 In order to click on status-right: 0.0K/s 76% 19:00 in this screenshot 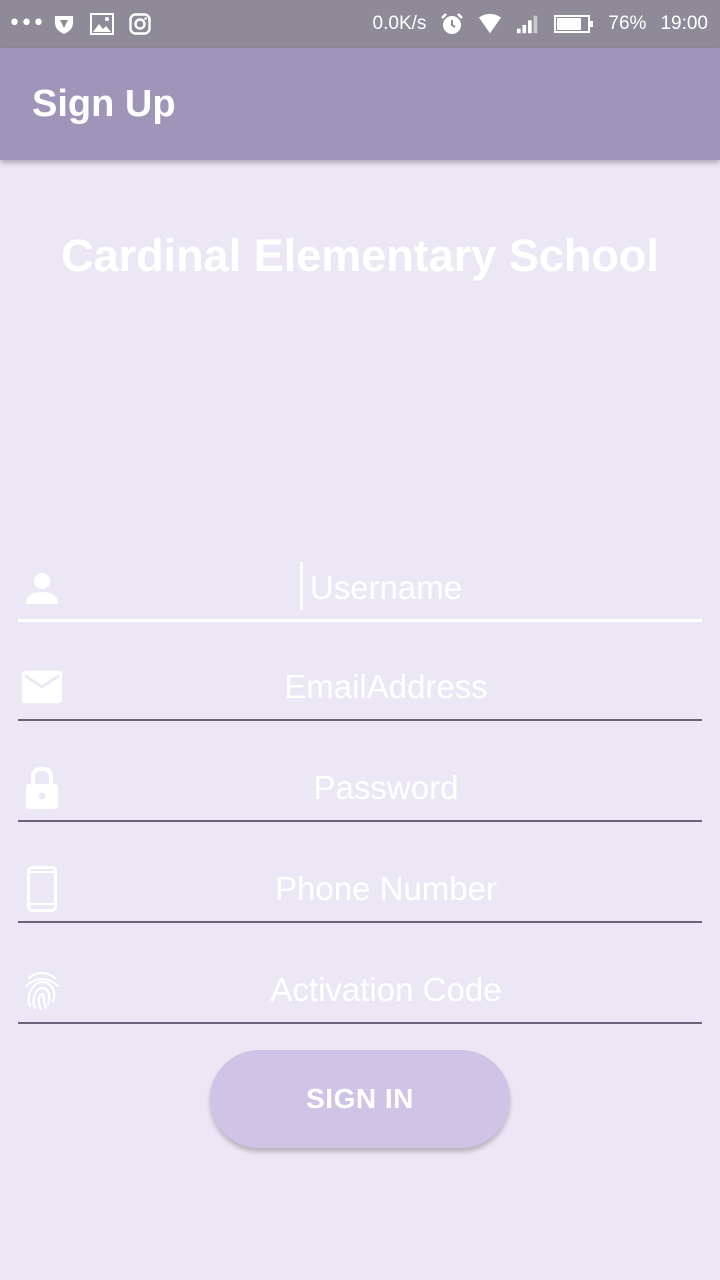, I will do `click(540, 24)`.